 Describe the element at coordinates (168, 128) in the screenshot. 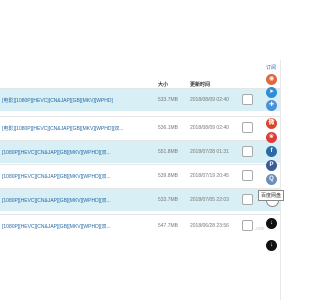

I see `row-size: 536.1MB` at that location.